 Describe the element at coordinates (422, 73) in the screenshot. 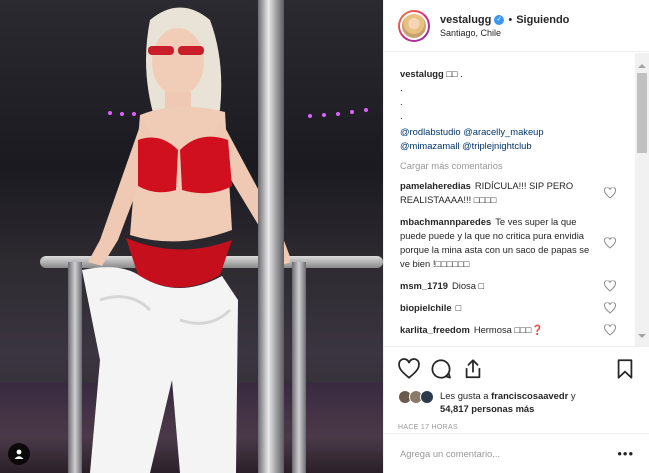

I see `caption-username: vestalugg` at that location.